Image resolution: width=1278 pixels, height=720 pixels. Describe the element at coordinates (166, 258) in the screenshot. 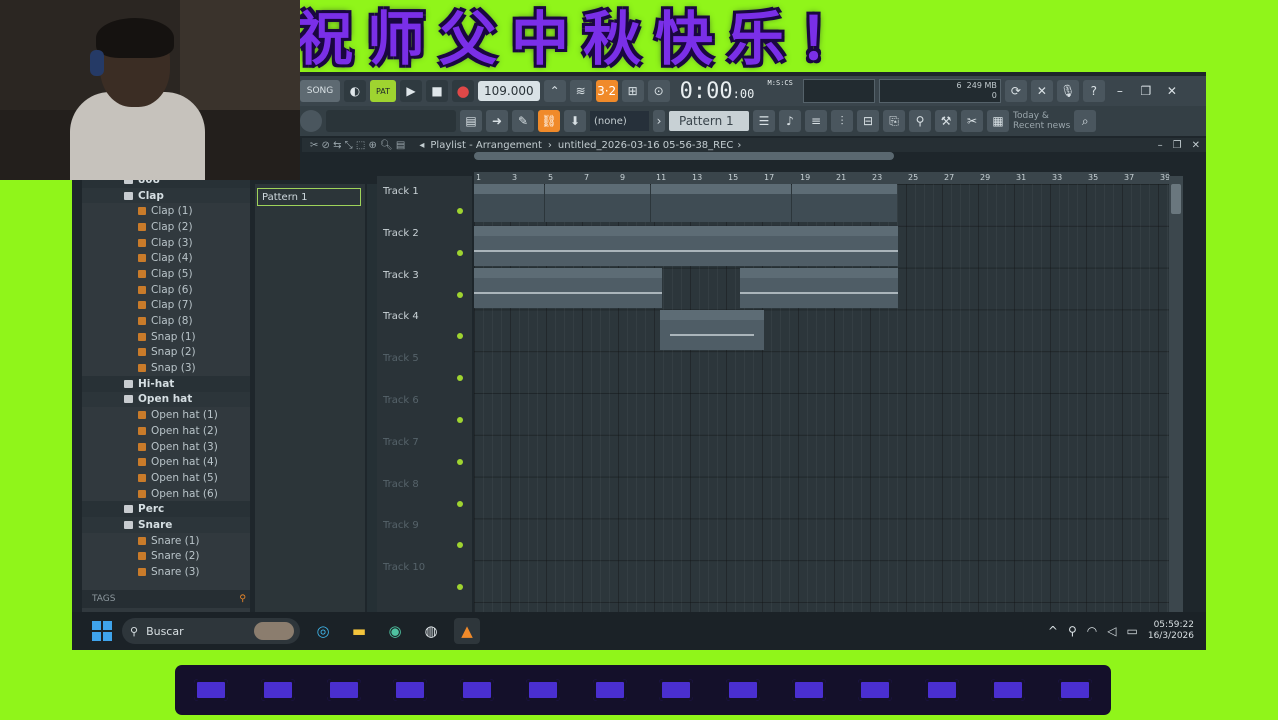

I see `browser-file: Clap (4)` at that location.